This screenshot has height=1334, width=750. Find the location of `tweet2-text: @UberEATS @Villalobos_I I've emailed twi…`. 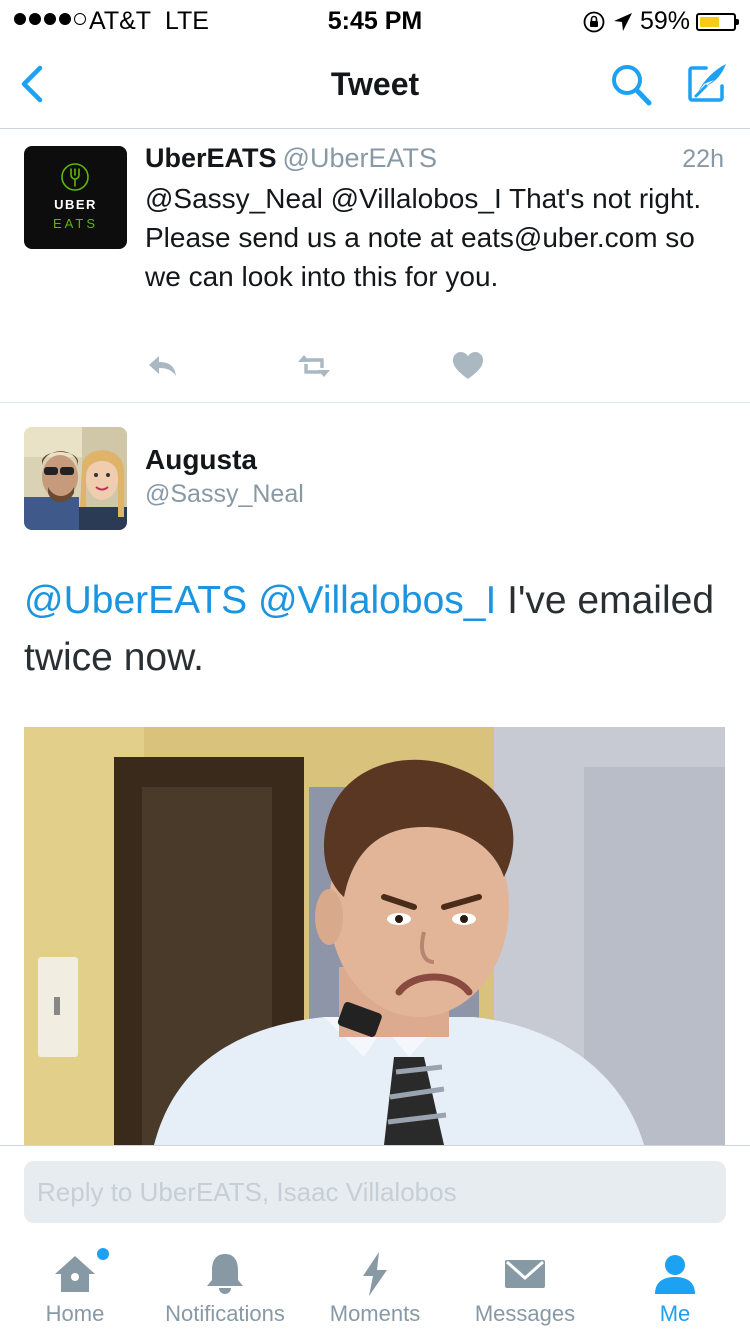

tweet2-text: @UberEATS @Villalobos_I I've emailed twi… is located at coordinates (374, 629).